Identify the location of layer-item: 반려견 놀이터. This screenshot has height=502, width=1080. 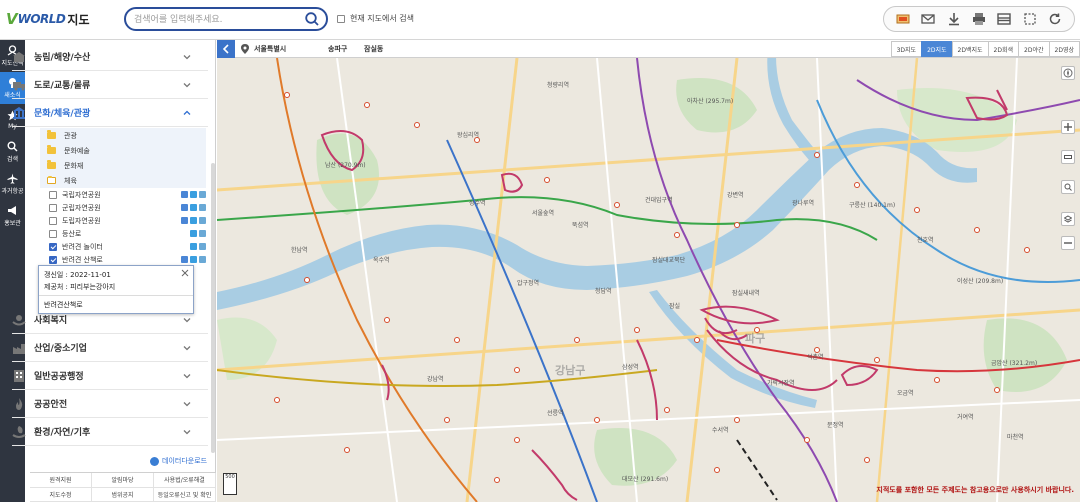
(127, 246).